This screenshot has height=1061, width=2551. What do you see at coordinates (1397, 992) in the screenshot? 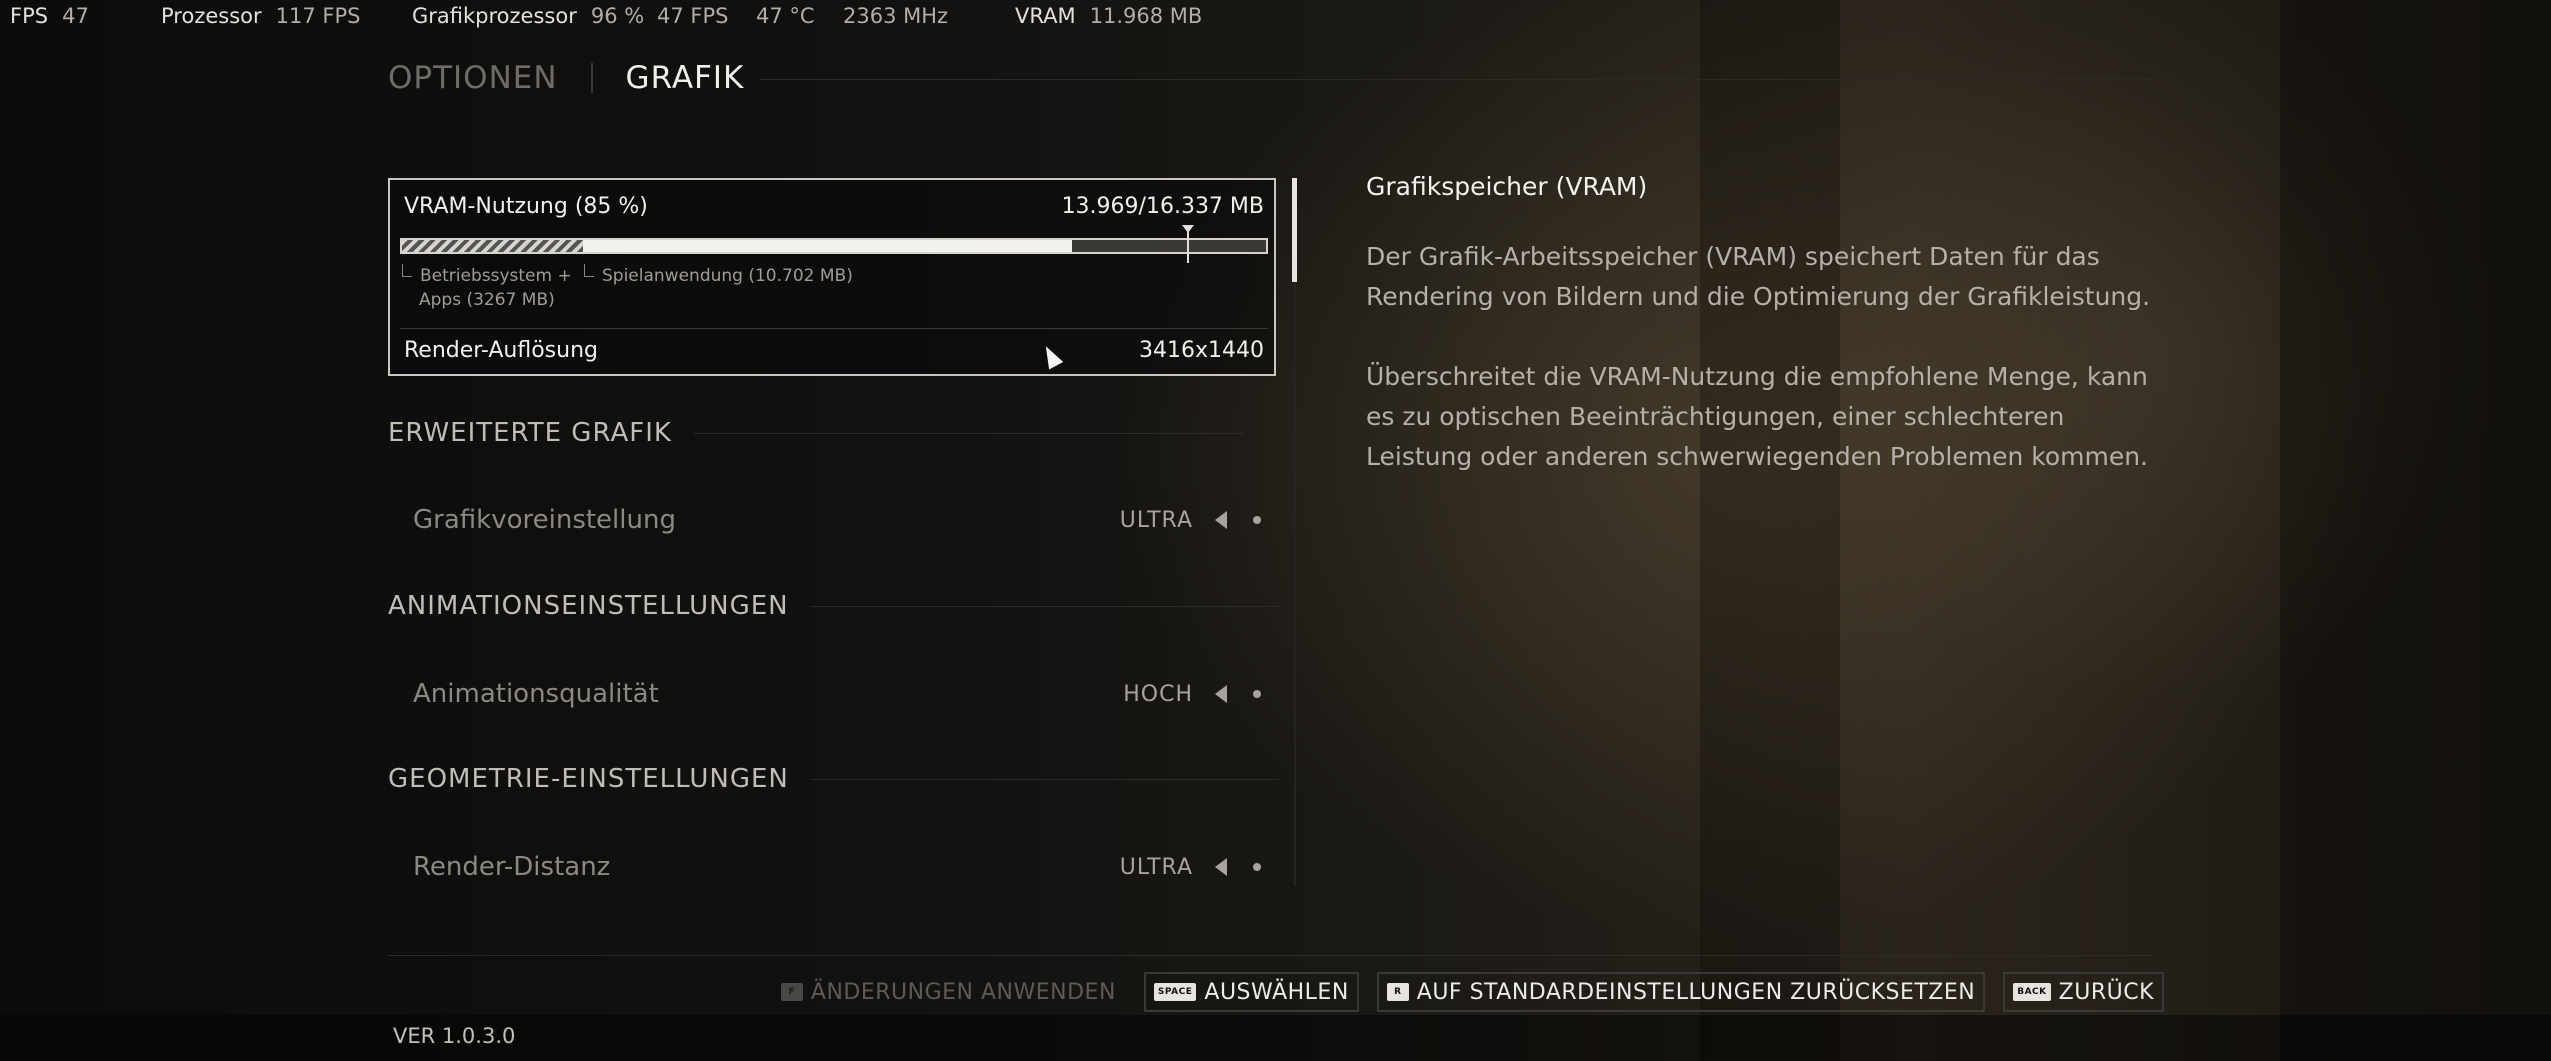
I see `key-r-icon: R` at bounding box center [1397, 992].